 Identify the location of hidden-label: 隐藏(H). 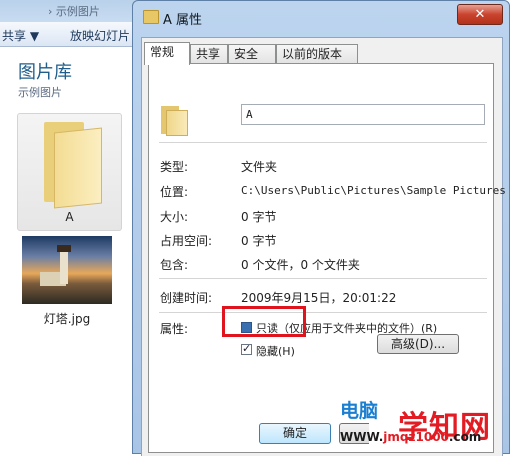
(275, 351).